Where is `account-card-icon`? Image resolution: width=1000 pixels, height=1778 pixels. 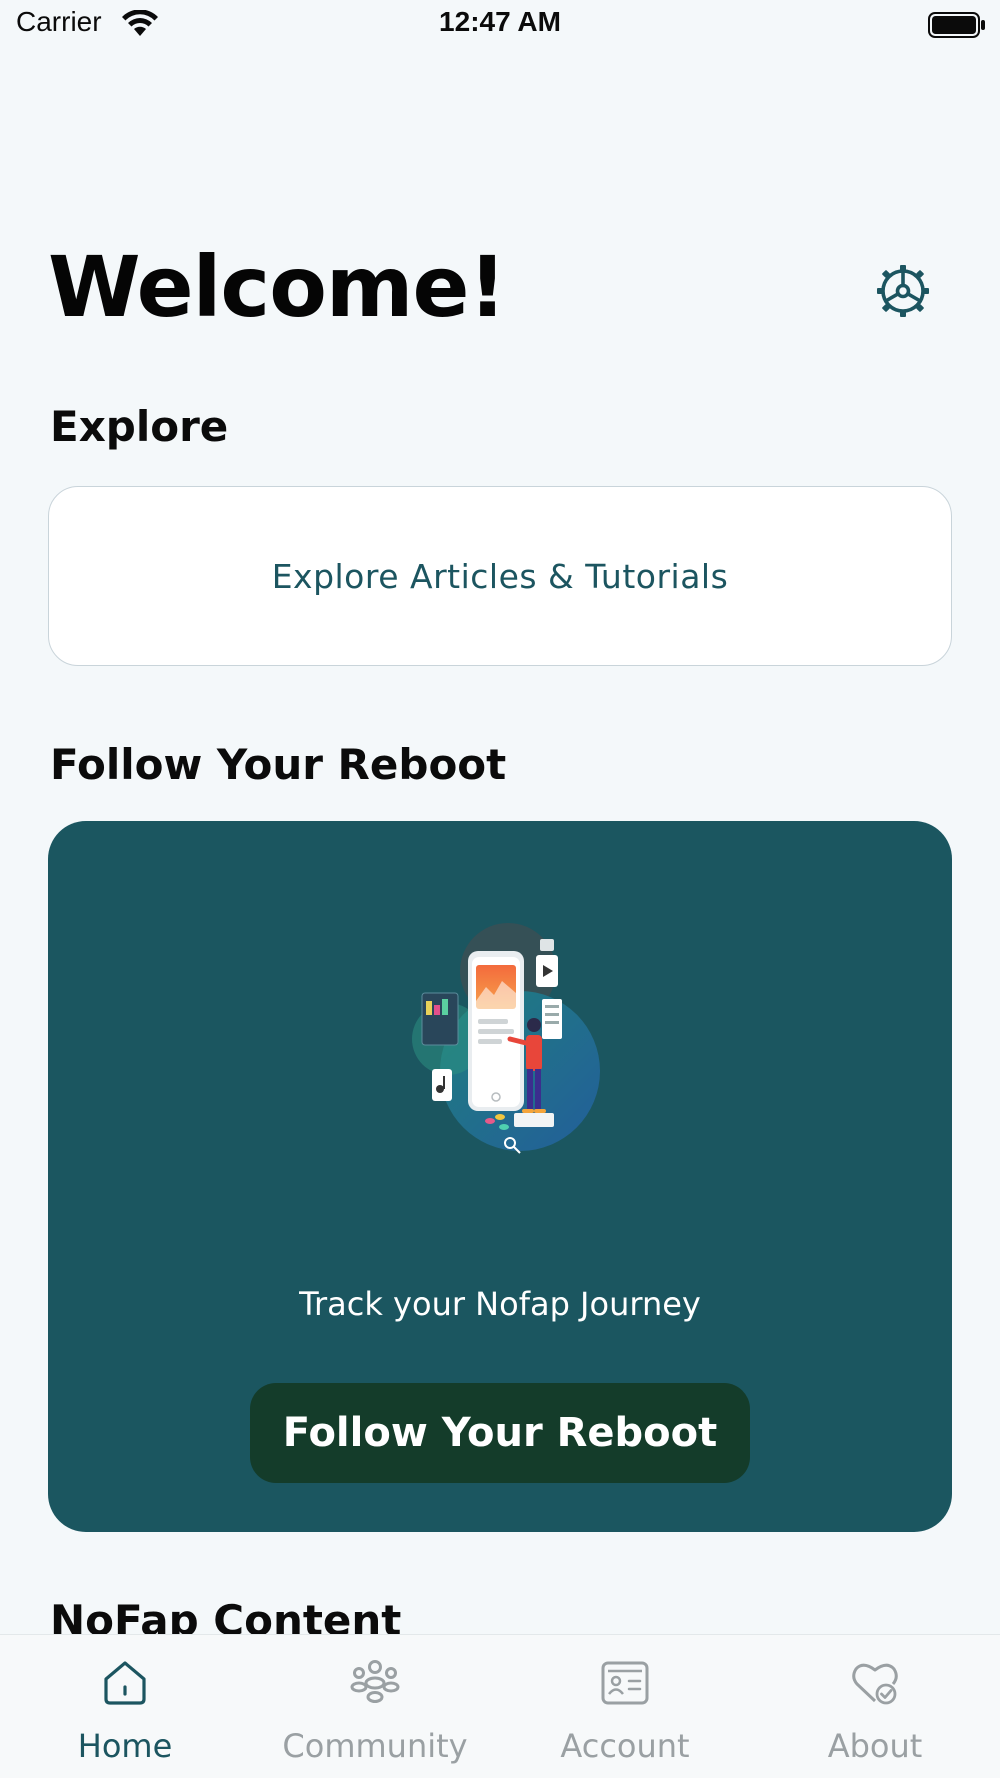
account-card-icon is located at coordinates (625, 1683).